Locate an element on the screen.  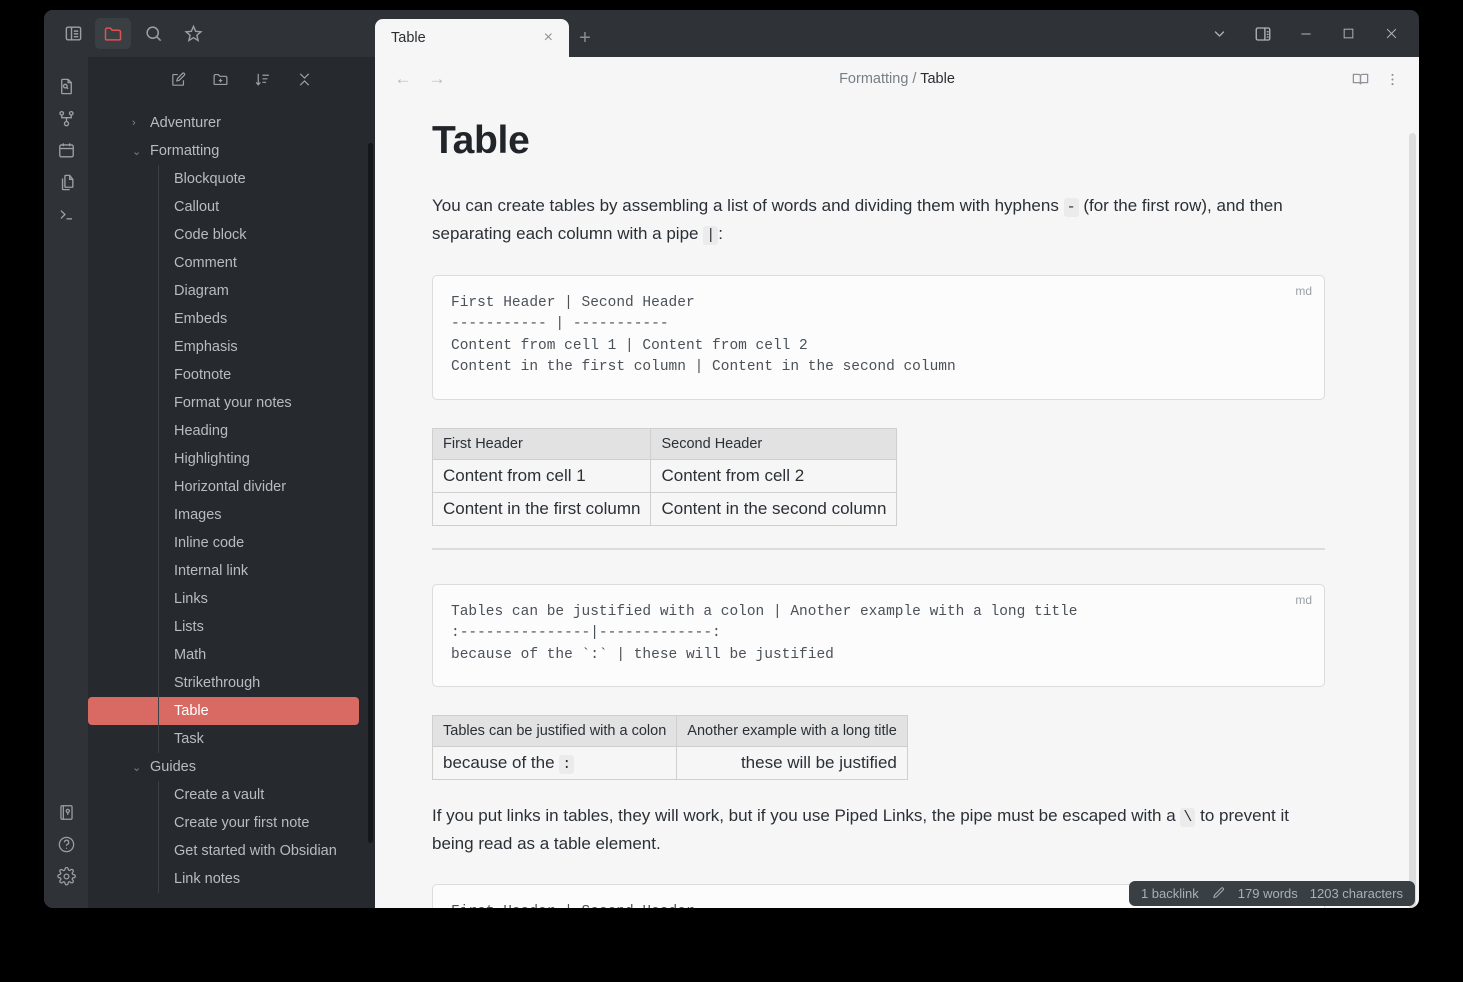
chevron-right-icon: › is located at coordinates (134, 123).